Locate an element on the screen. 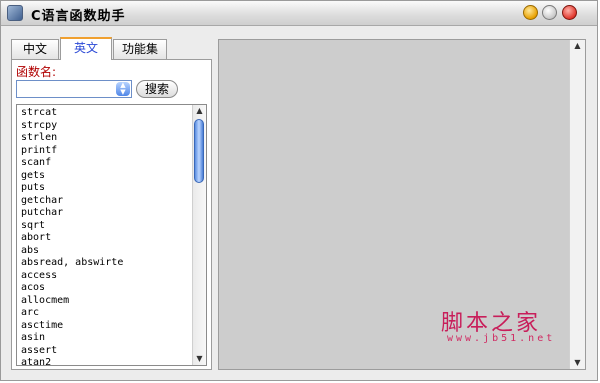 This screenshot has width=600, height=383. tab-bar: 中文 英文 功能集 is located at coordinates (111, 48).